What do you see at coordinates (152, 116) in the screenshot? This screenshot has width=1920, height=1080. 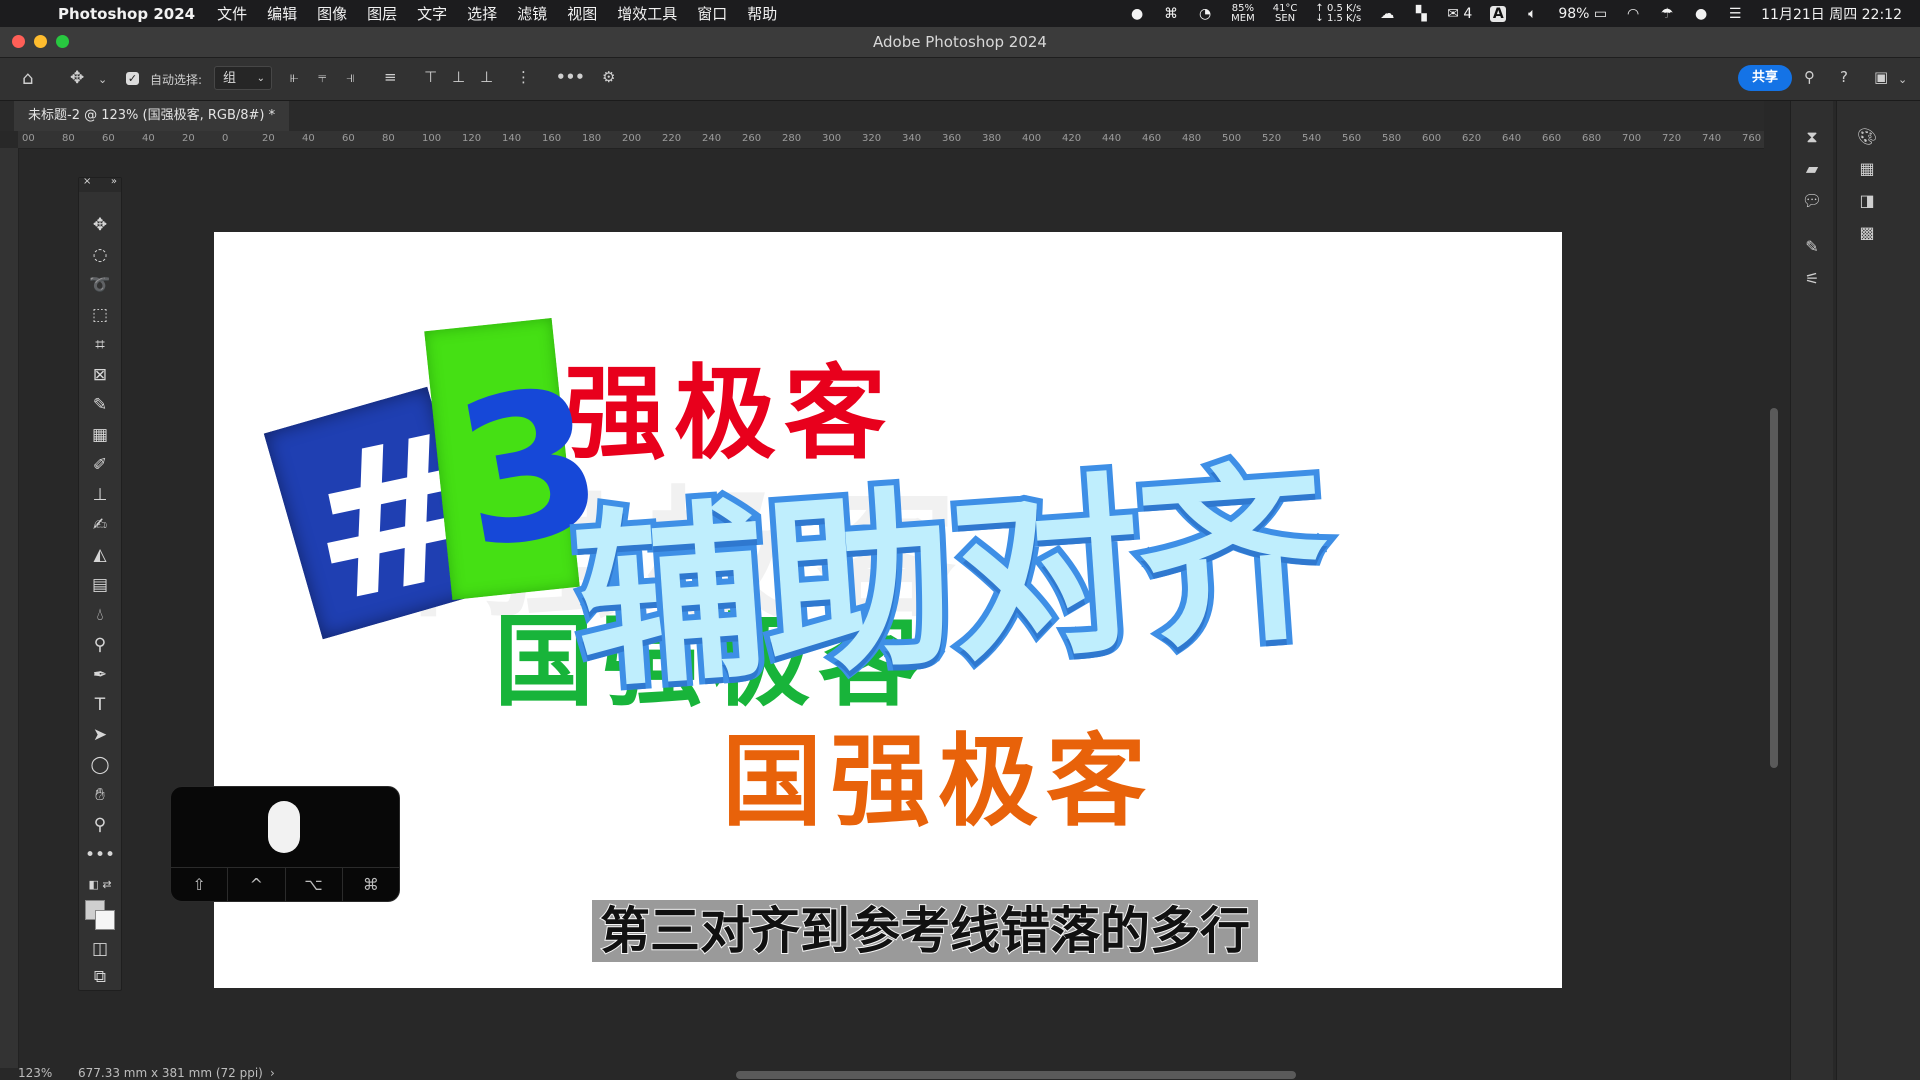 I see `document-tab: 未标题-2 @ 123% (国强极客, RGB/8#) *` at bounding box center [152, 116].